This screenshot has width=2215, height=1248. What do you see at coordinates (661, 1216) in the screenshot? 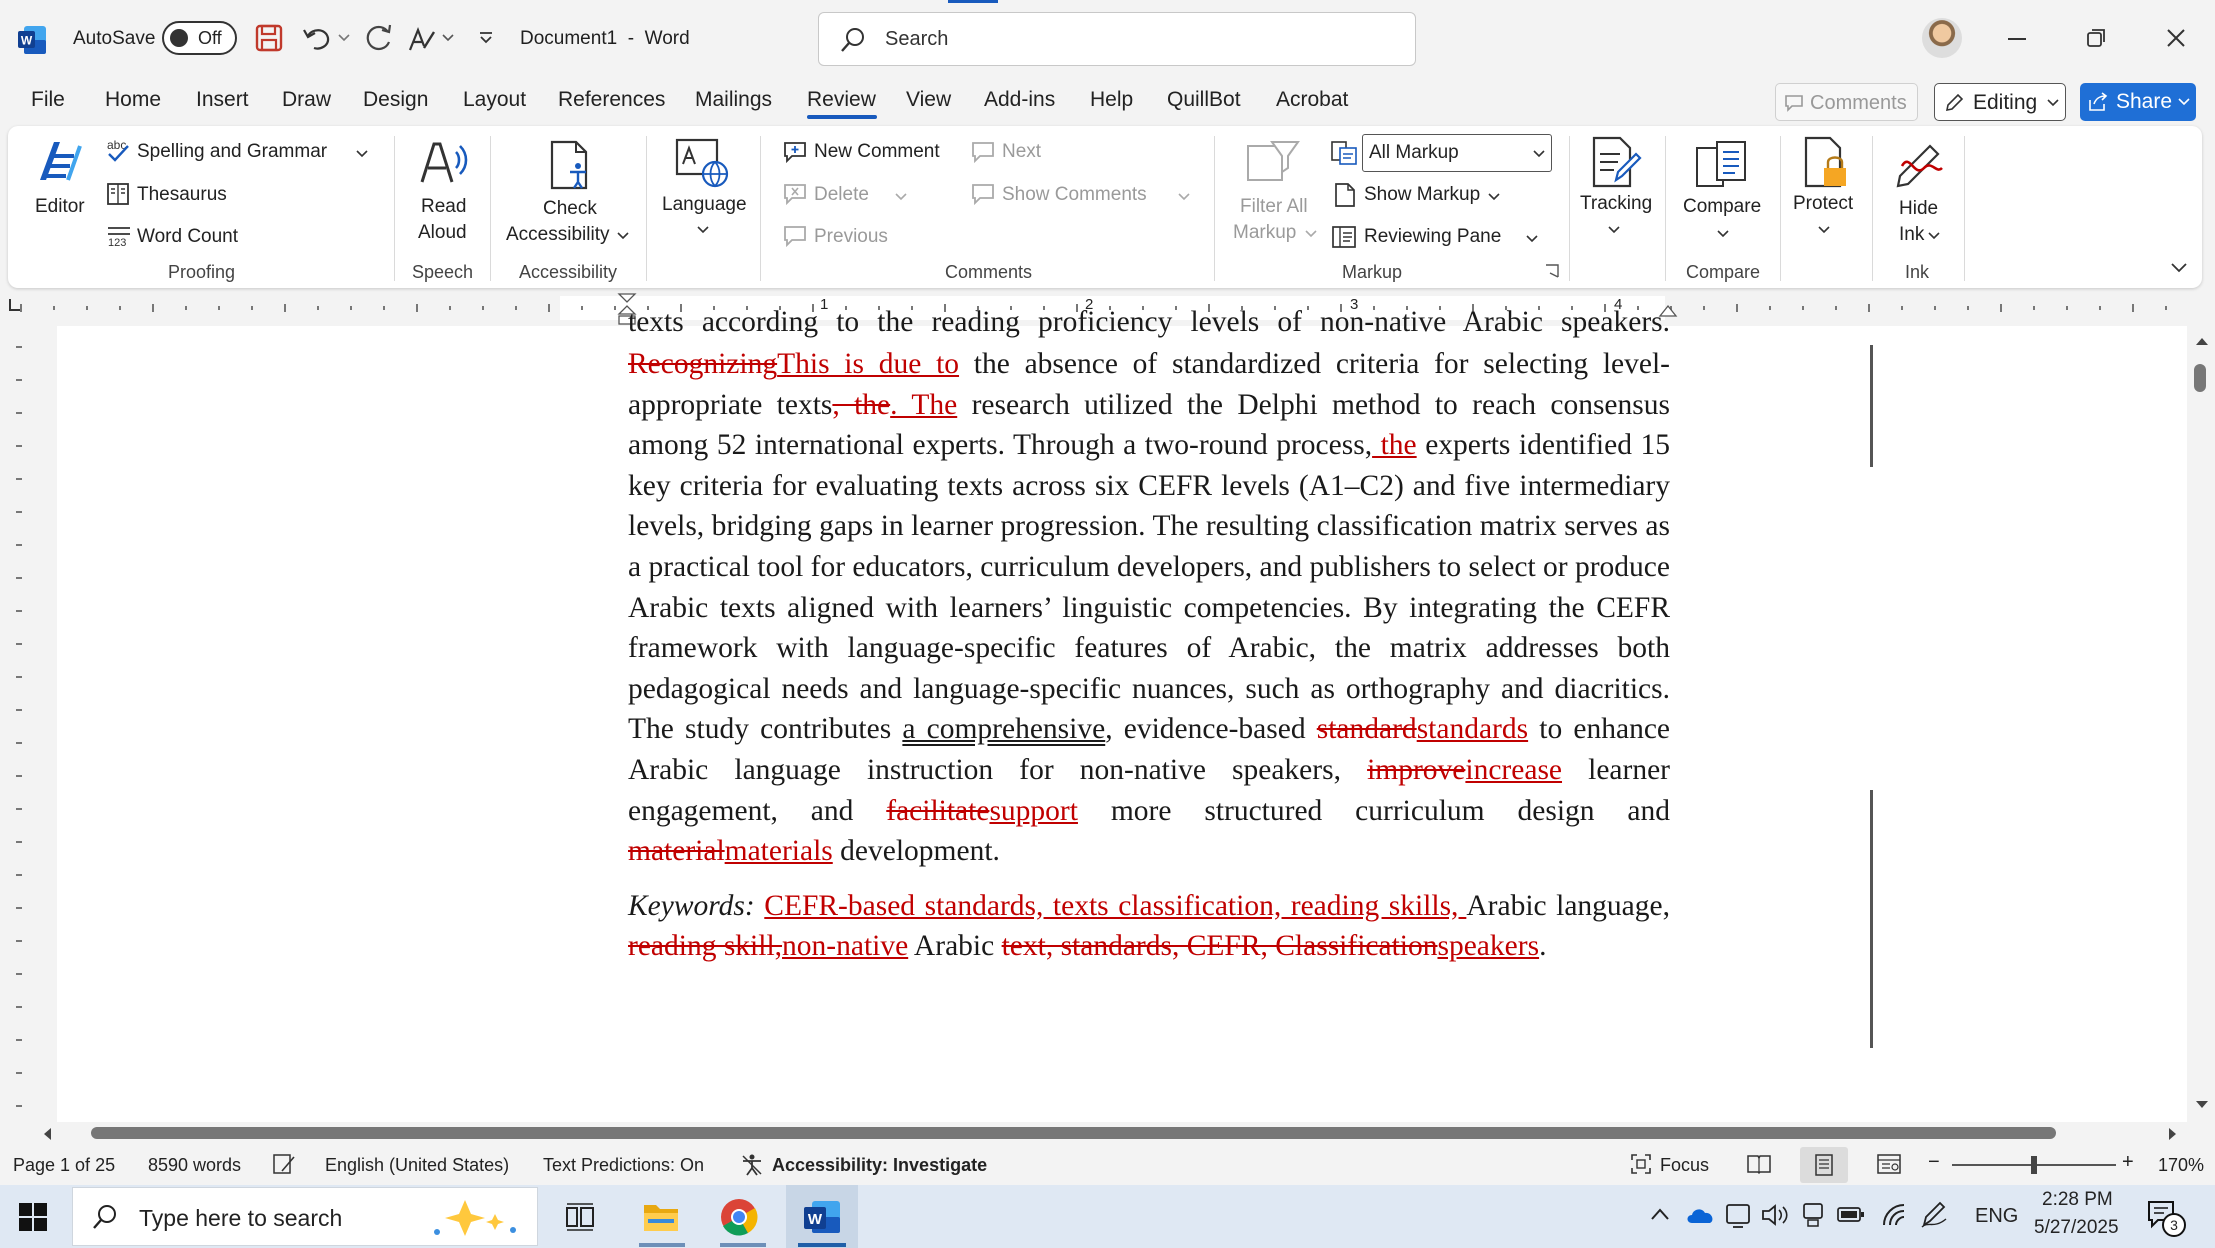
I see `file-explorer-icon` at bounding box center [661, 1216].